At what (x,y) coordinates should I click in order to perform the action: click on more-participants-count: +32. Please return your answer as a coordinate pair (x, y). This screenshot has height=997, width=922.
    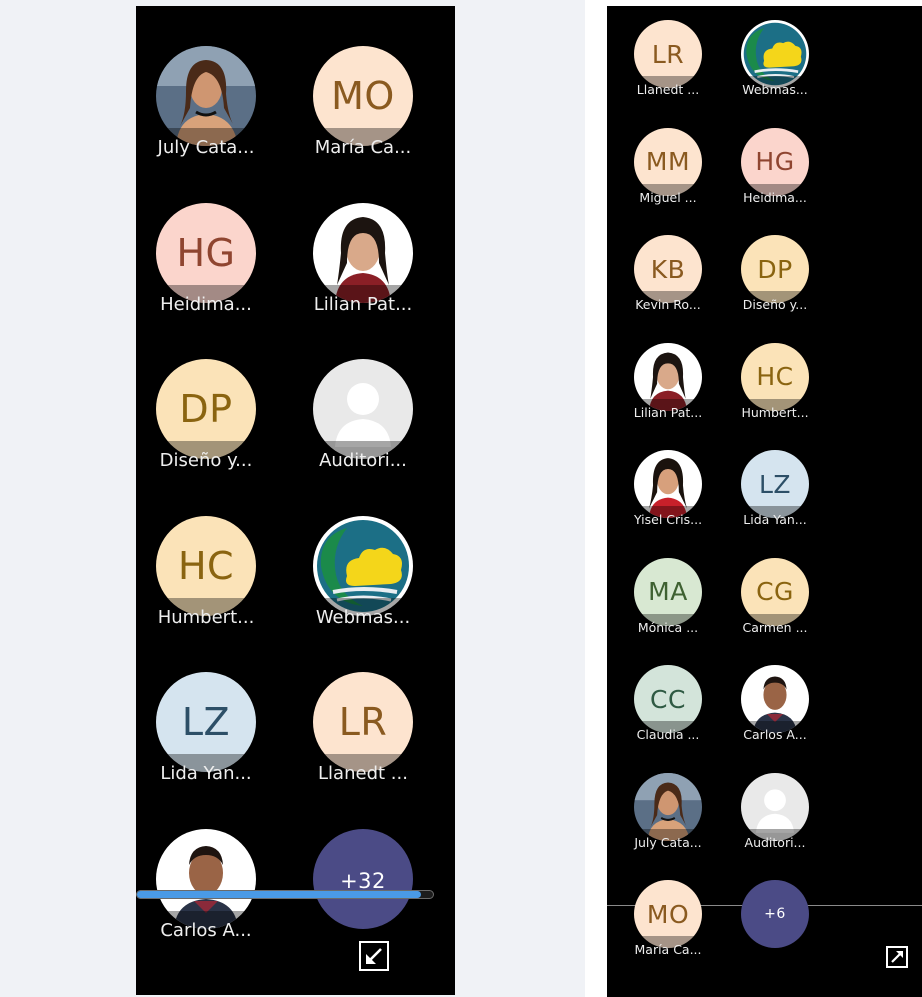
    Looking at the image, I should click on (363, 881).